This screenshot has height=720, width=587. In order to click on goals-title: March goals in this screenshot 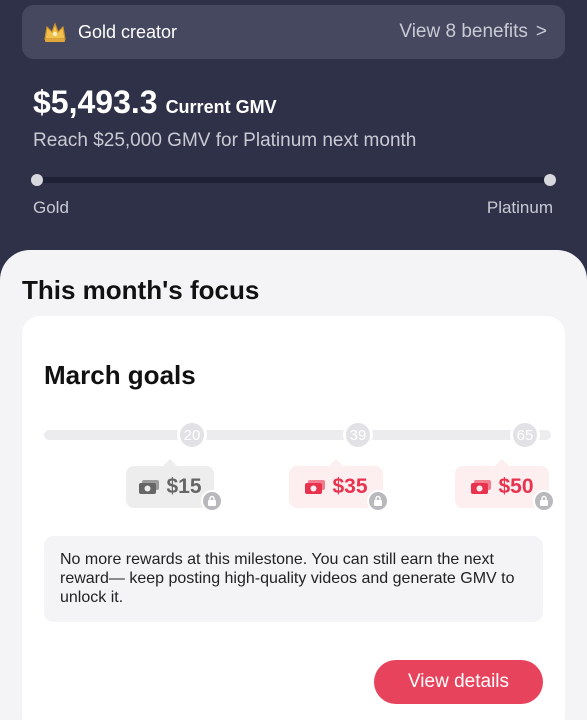, I will do `click(120, 375)`.